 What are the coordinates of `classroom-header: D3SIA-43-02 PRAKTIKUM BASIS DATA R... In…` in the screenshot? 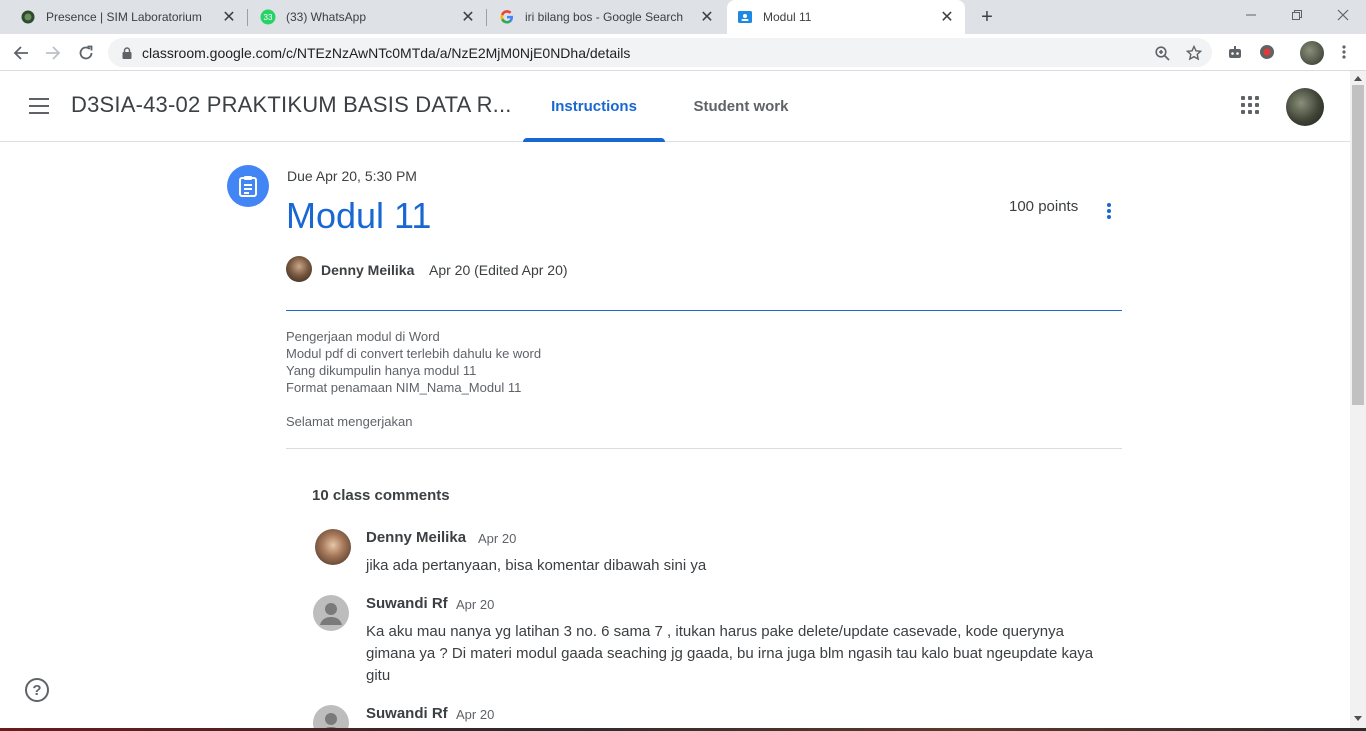 It's located at (675, 106).